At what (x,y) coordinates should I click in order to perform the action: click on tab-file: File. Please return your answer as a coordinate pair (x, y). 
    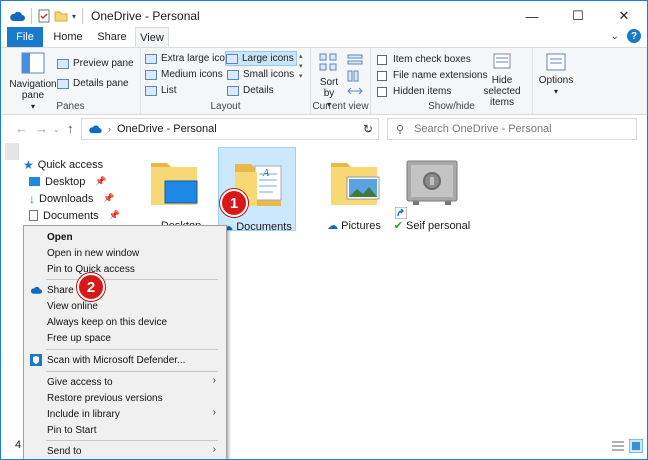
    Looking at the image, I should click on (25, 37).